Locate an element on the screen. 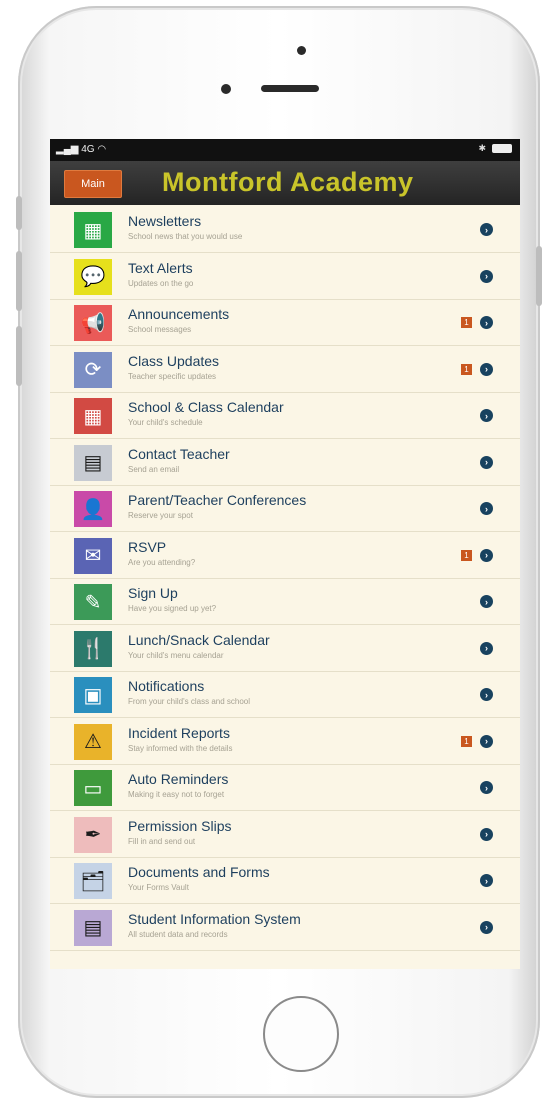  newsletter-grid-icon: ▦ is located at coordinates (93, 230).